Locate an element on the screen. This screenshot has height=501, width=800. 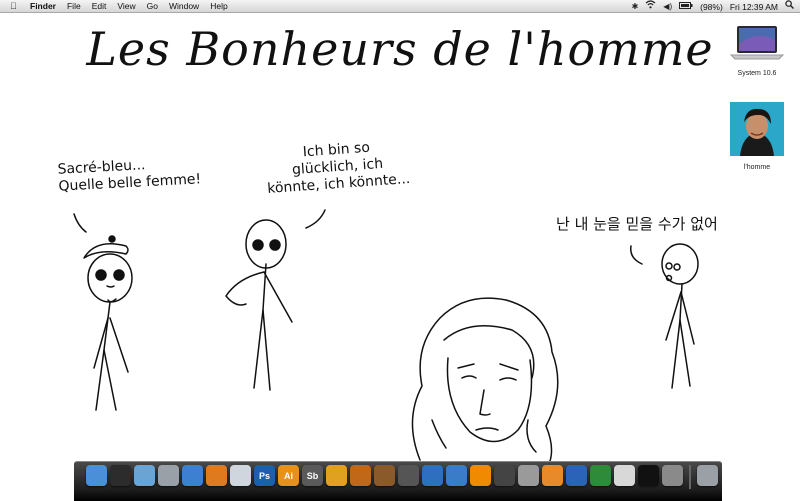
figure-beret-man is located at coordinates (108, 323).